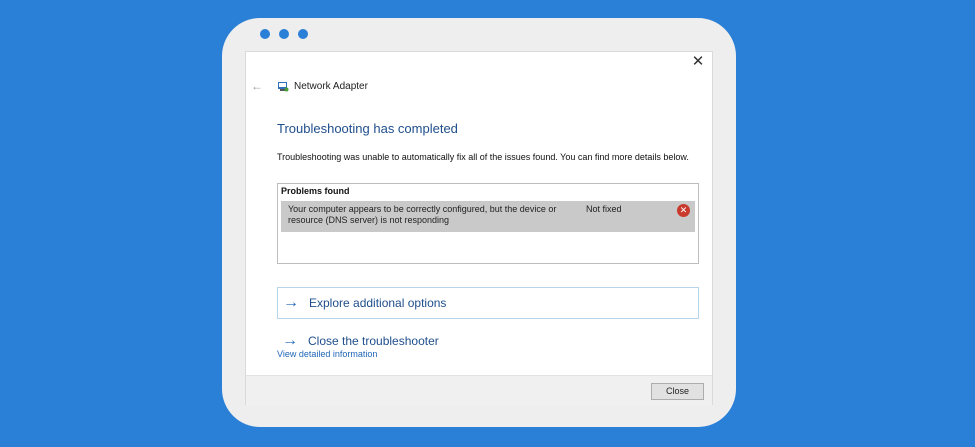  What do you see at coordinates (257, 86) in the screenshot?
I see `back-arrow-icon: ←` at bounding box center [257, 86].